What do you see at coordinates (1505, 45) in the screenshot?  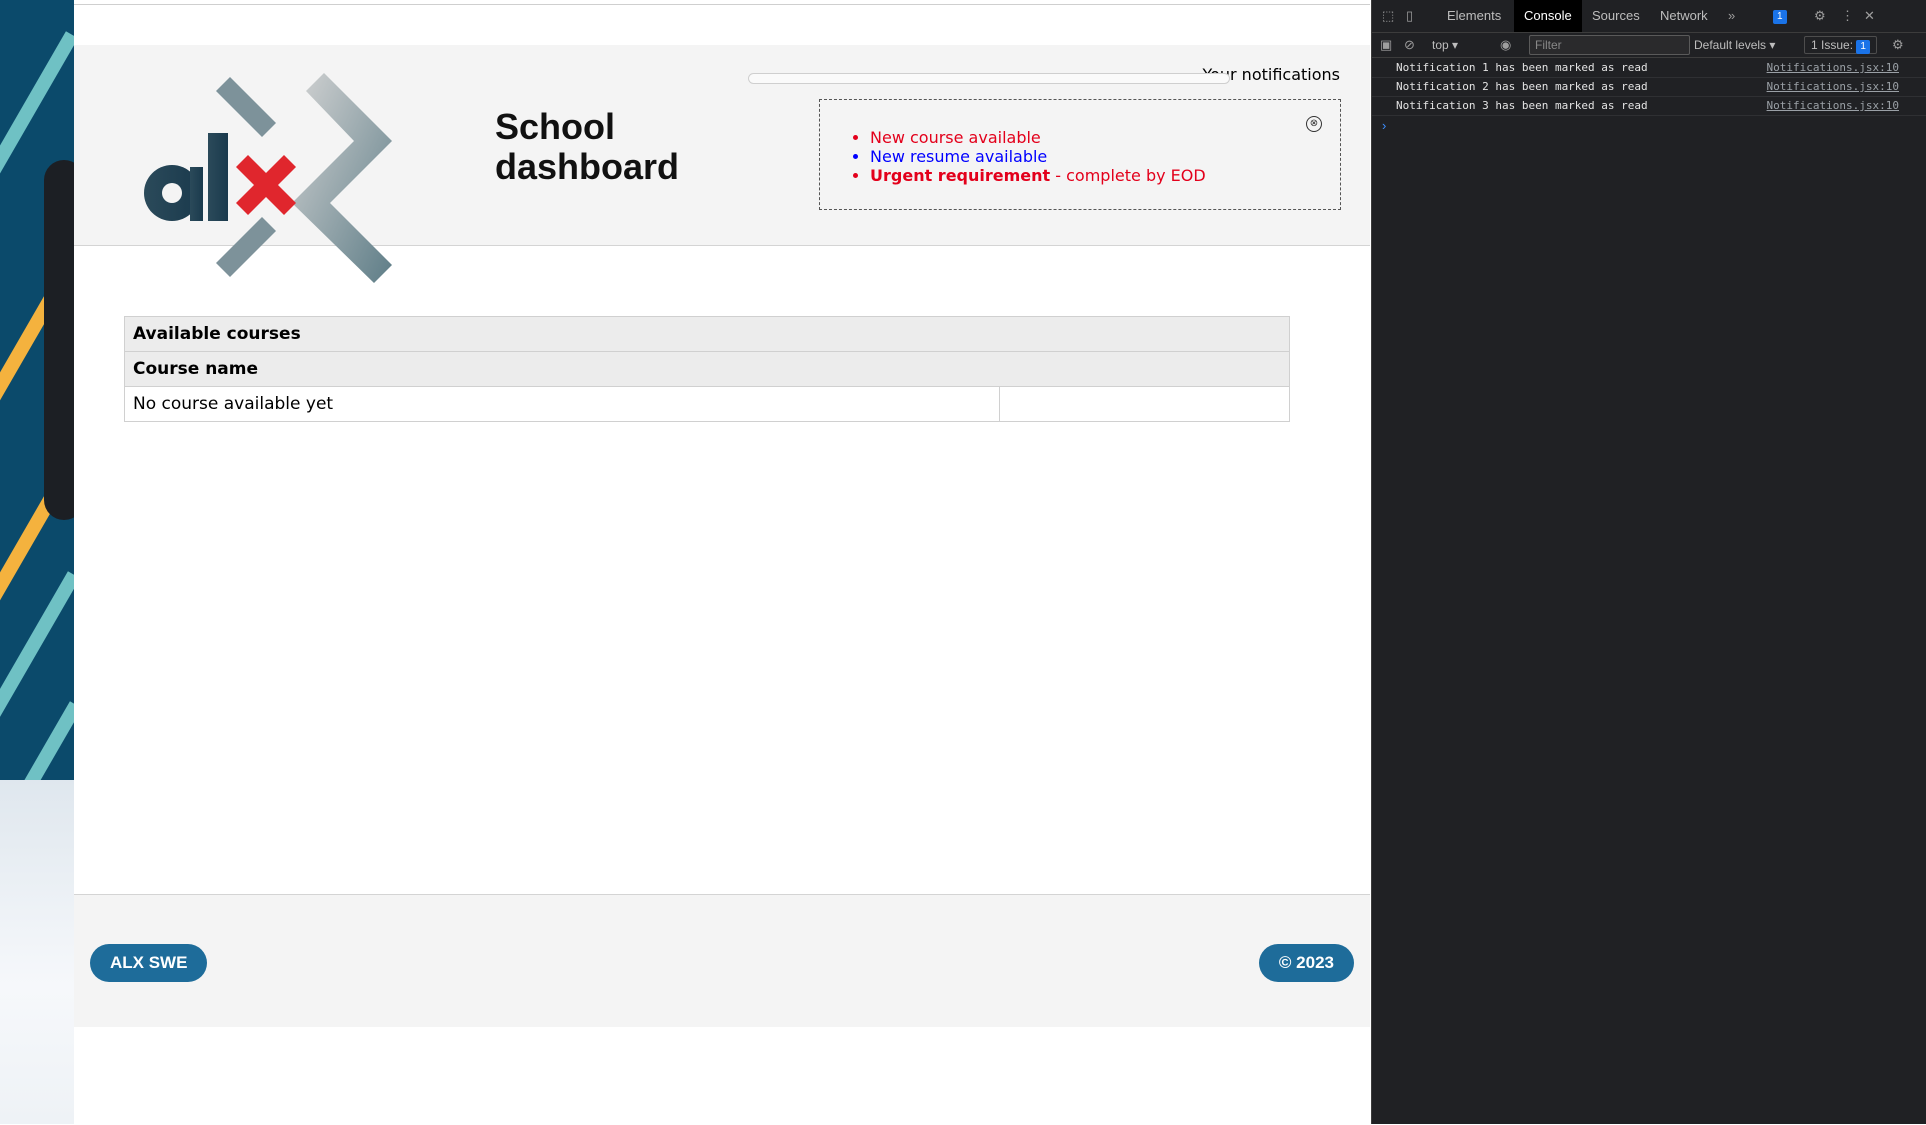 I see `eye-icon: ◉` at bounding box center [1505, 45].